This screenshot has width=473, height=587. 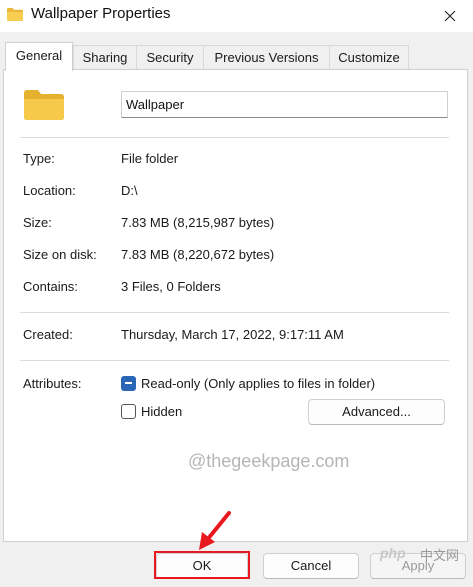 I want to click on readonly-checkbox, so click(x=128, y=383).